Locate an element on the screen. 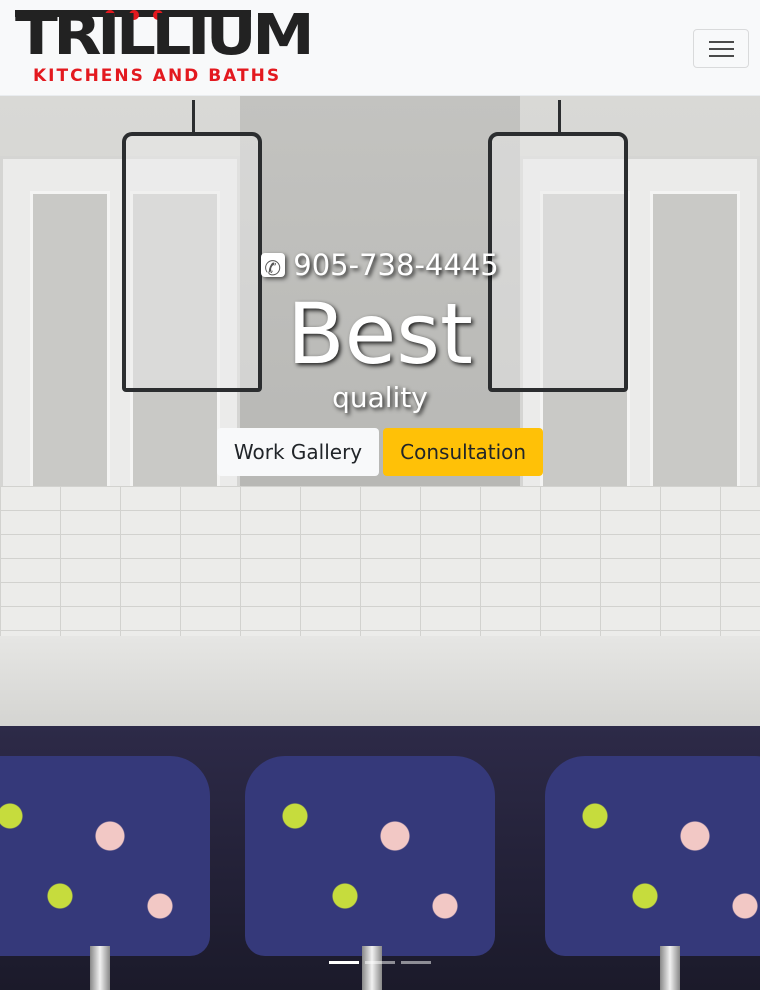  carousel-indicators is located at coordinates (380, 962).